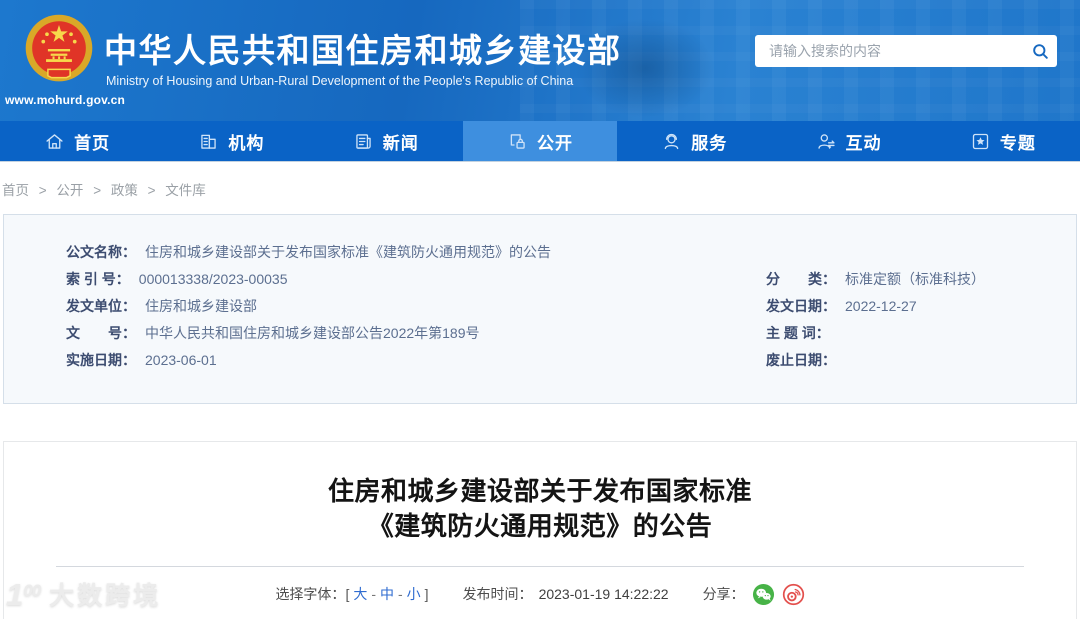 Image resolution: width=1080 pixels, height=619 pixels. I want to click on home-icon, so click(54, 141).